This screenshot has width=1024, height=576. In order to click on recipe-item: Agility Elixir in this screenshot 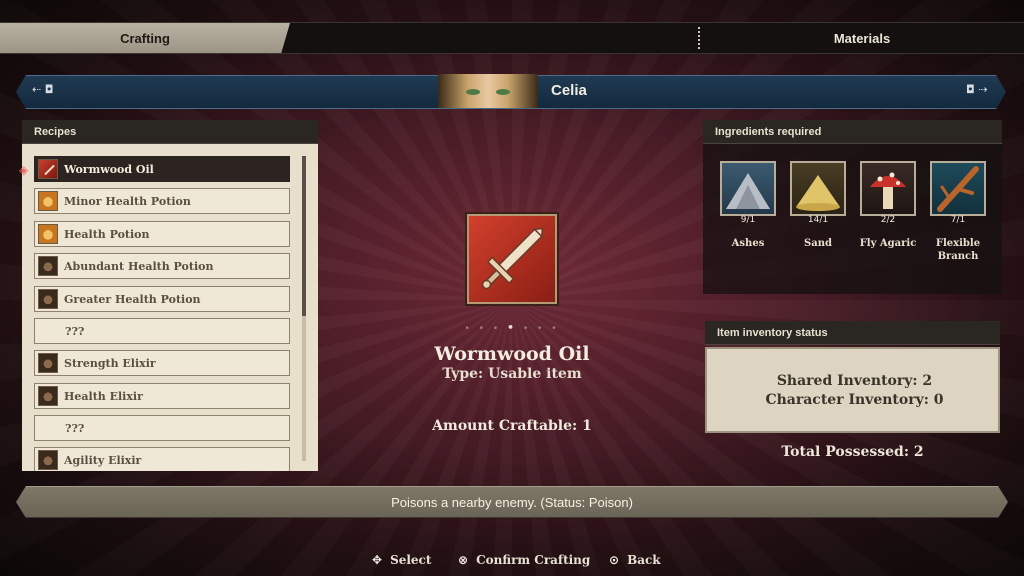, I will do `click(162, 459)`.